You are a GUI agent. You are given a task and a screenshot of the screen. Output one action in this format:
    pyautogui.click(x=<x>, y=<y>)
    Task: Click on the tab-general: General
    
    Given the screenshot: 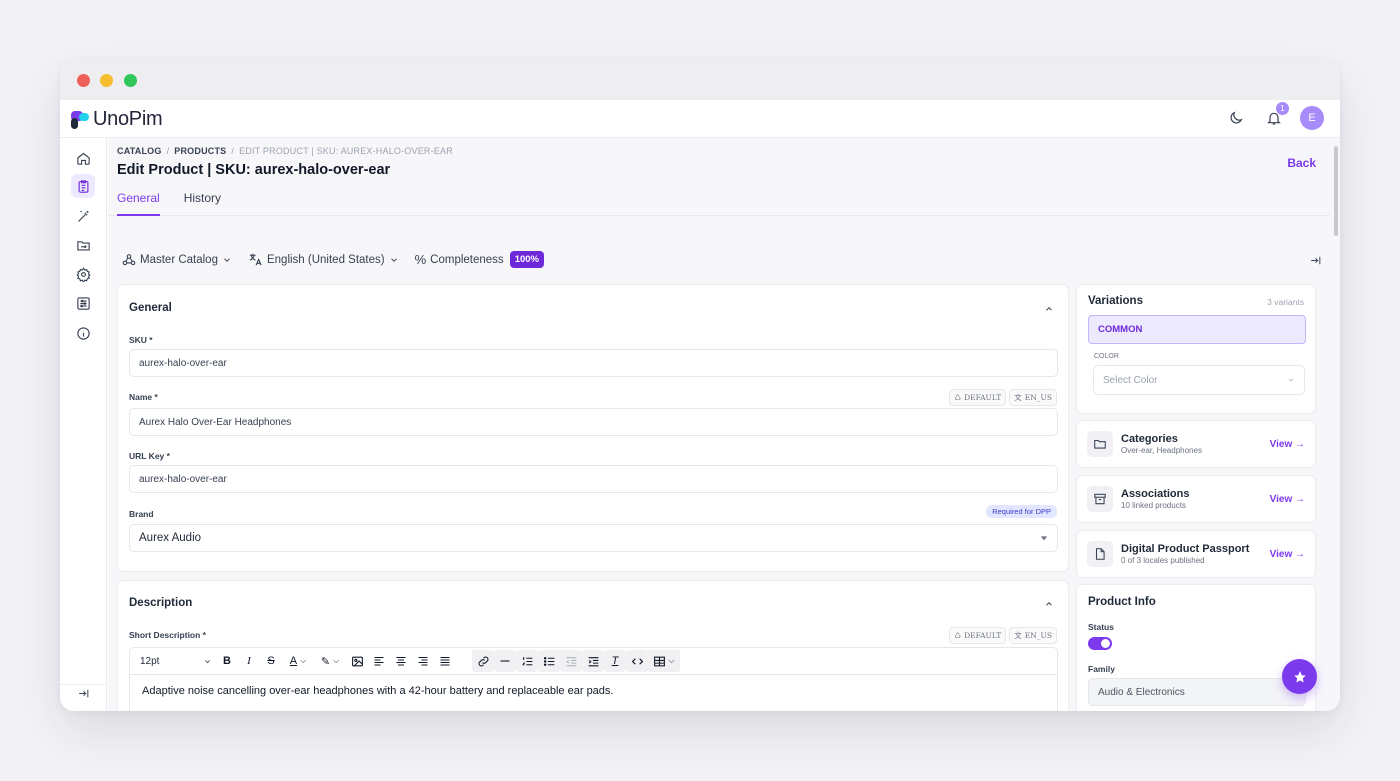 What is the action you would take?
    pyautogui.click(x=138, y=203)
    